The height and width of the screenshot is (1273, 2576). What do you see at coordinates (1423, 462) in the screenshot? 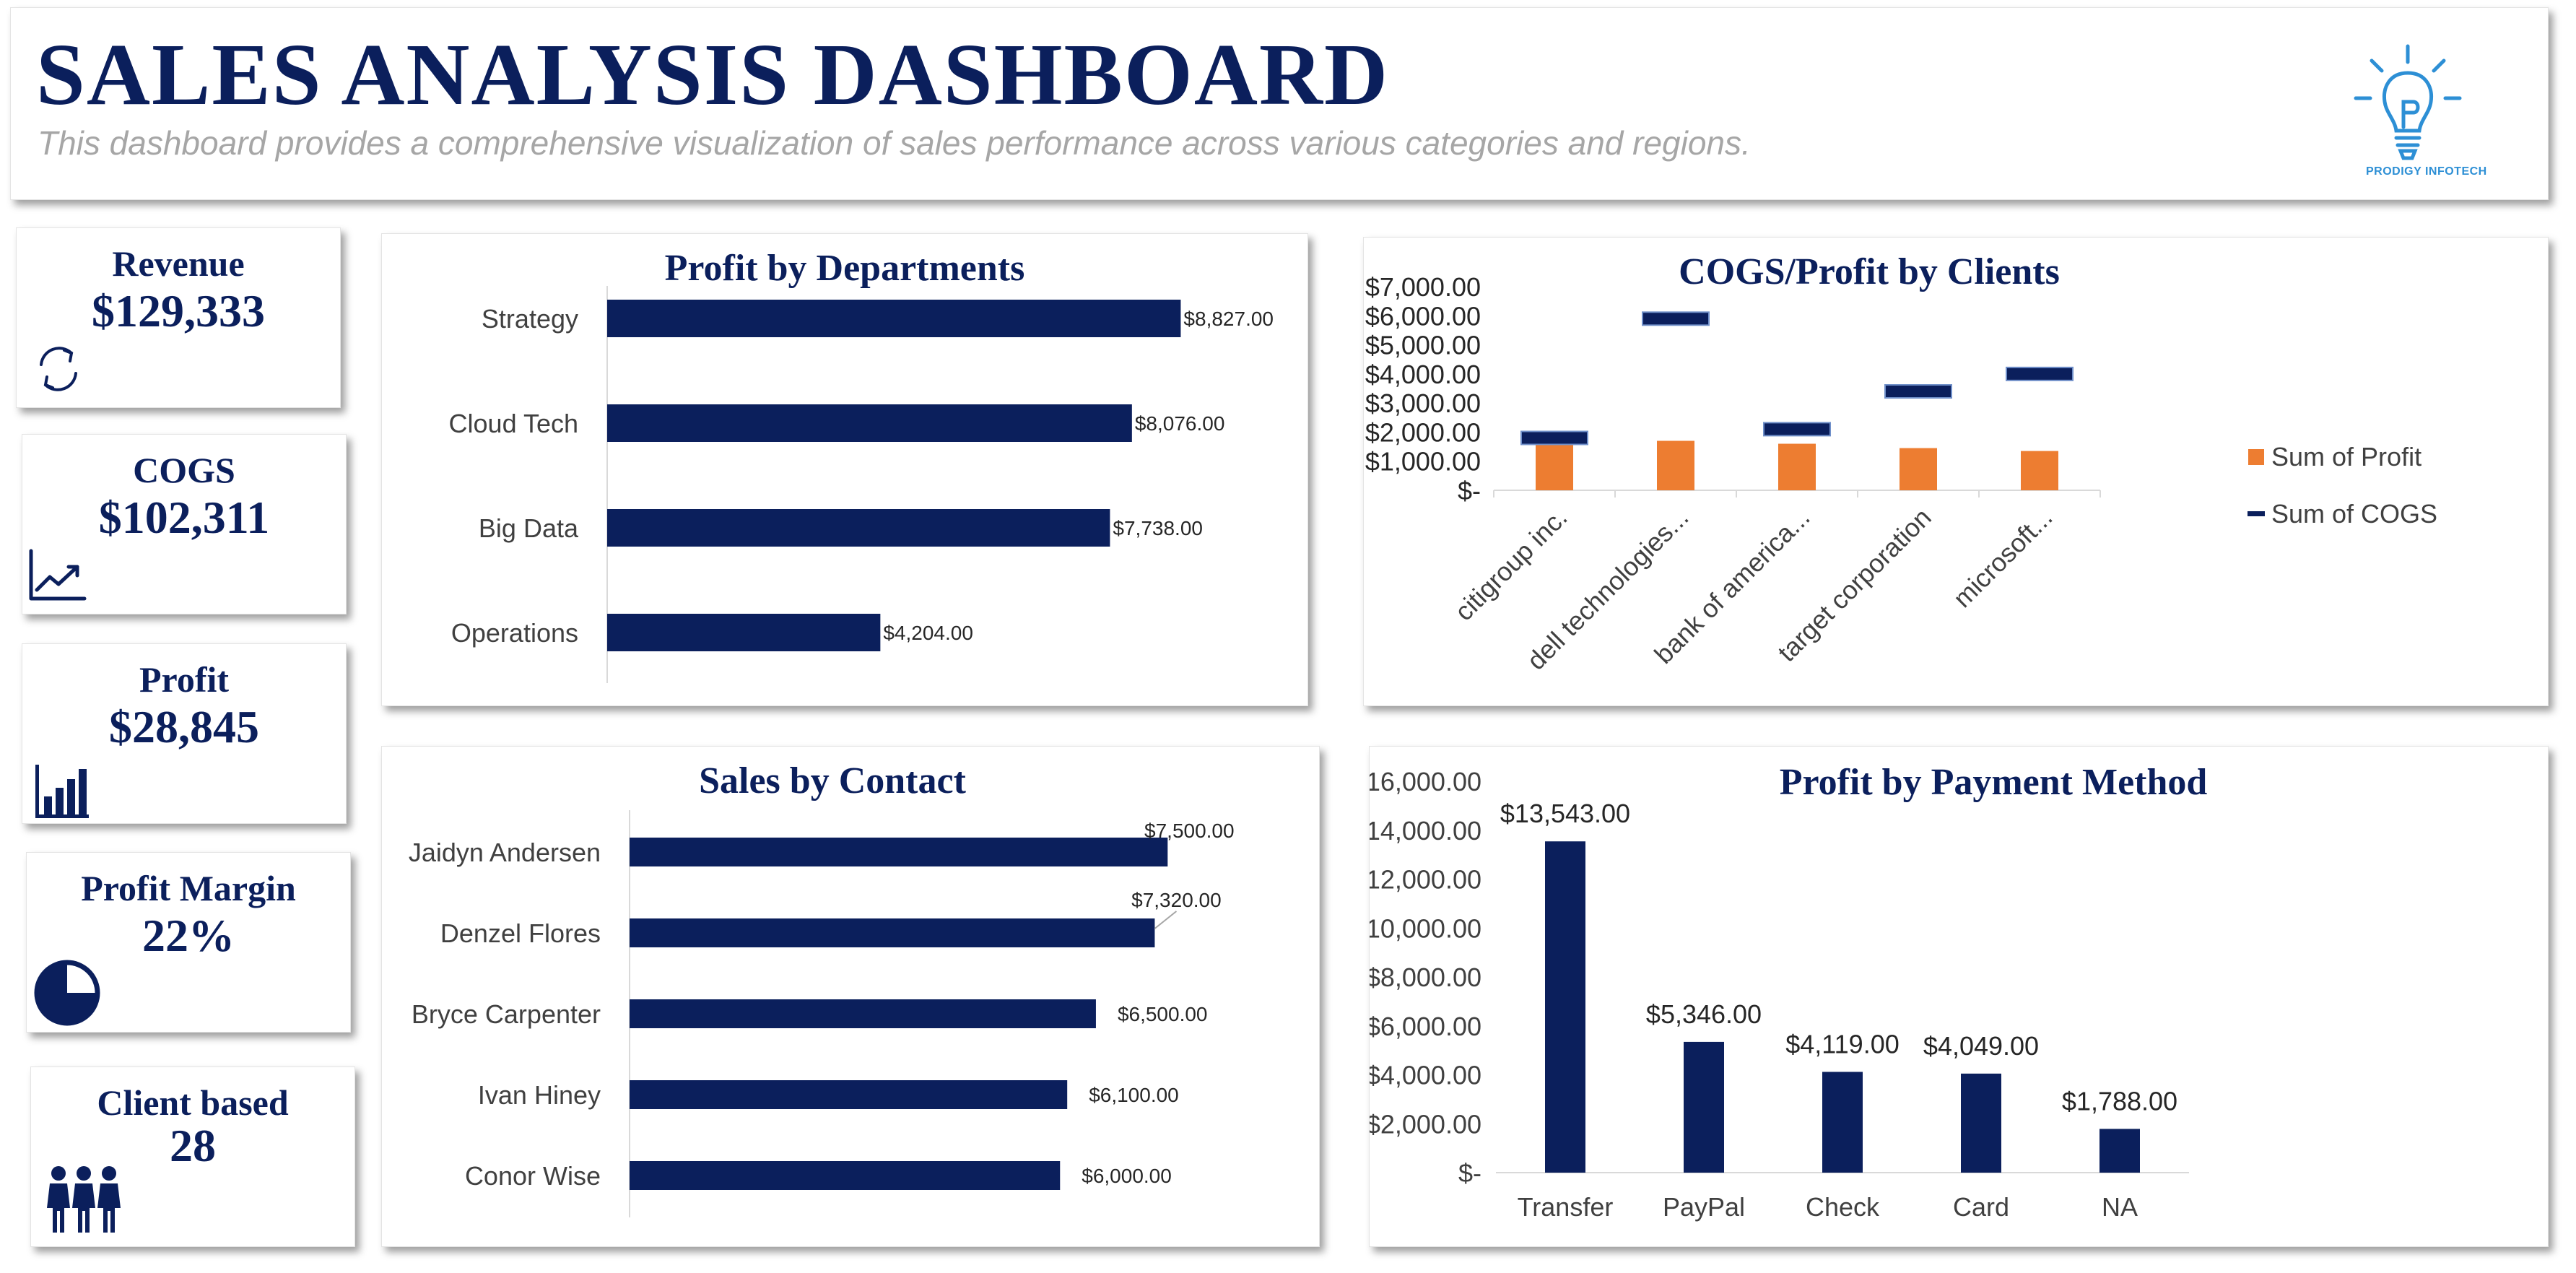
I see `y-tick-label: $1,000.00` at bounding box center [1423, 462].